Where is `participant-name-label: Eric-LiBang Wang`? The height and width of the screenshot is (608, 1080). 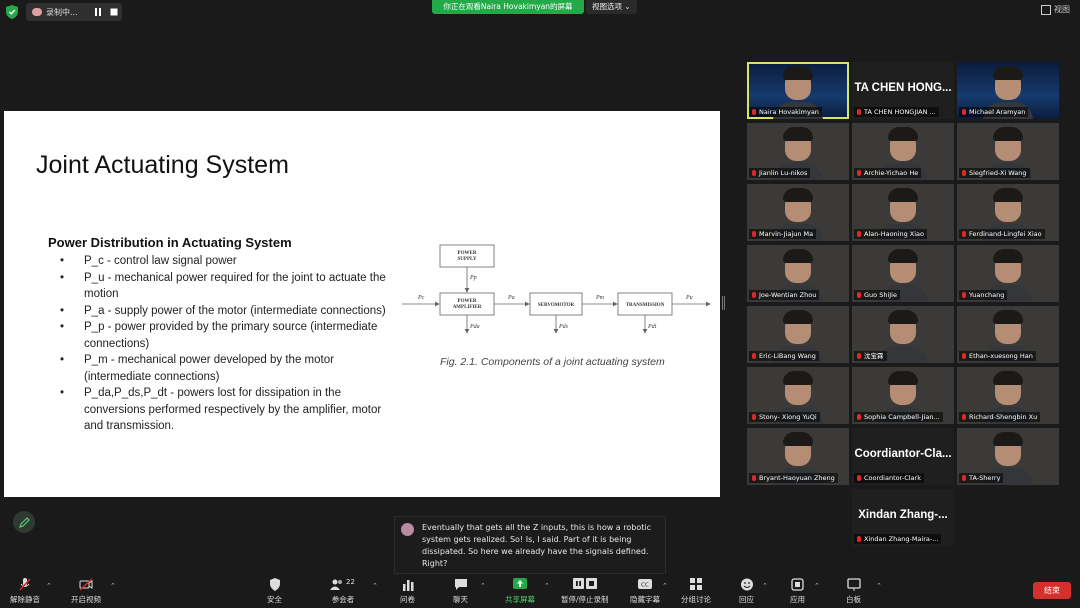
participant-name-label: Eric-LiBang Wang is located at coordinates (784, 356).